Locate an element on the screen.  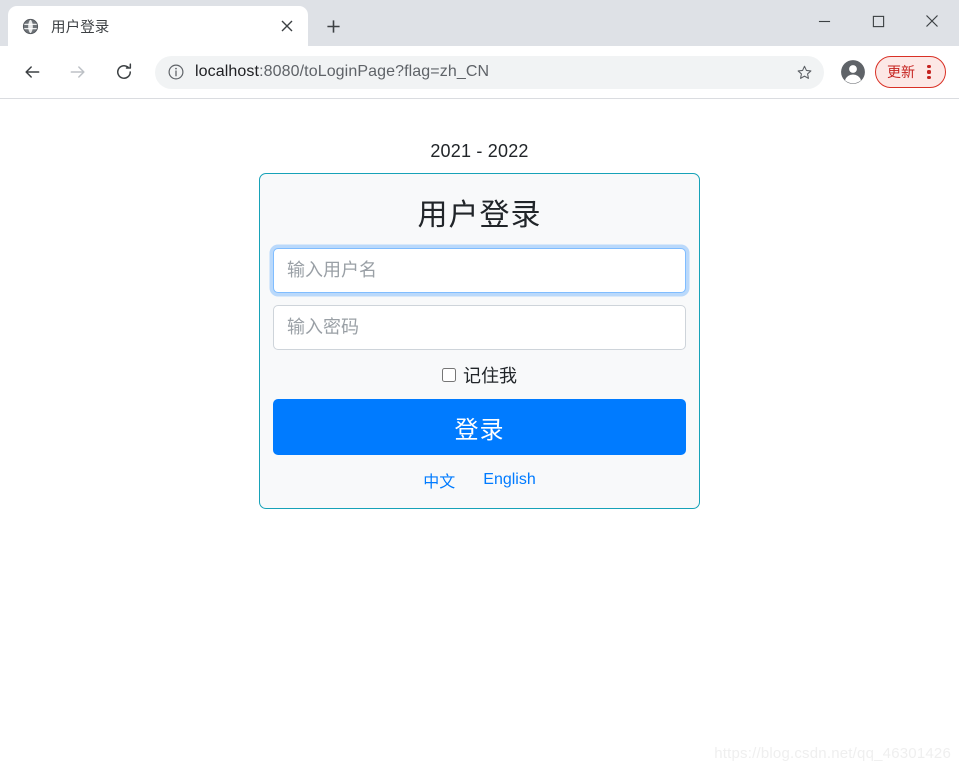
reload-button is located at coordinates (124, 72).